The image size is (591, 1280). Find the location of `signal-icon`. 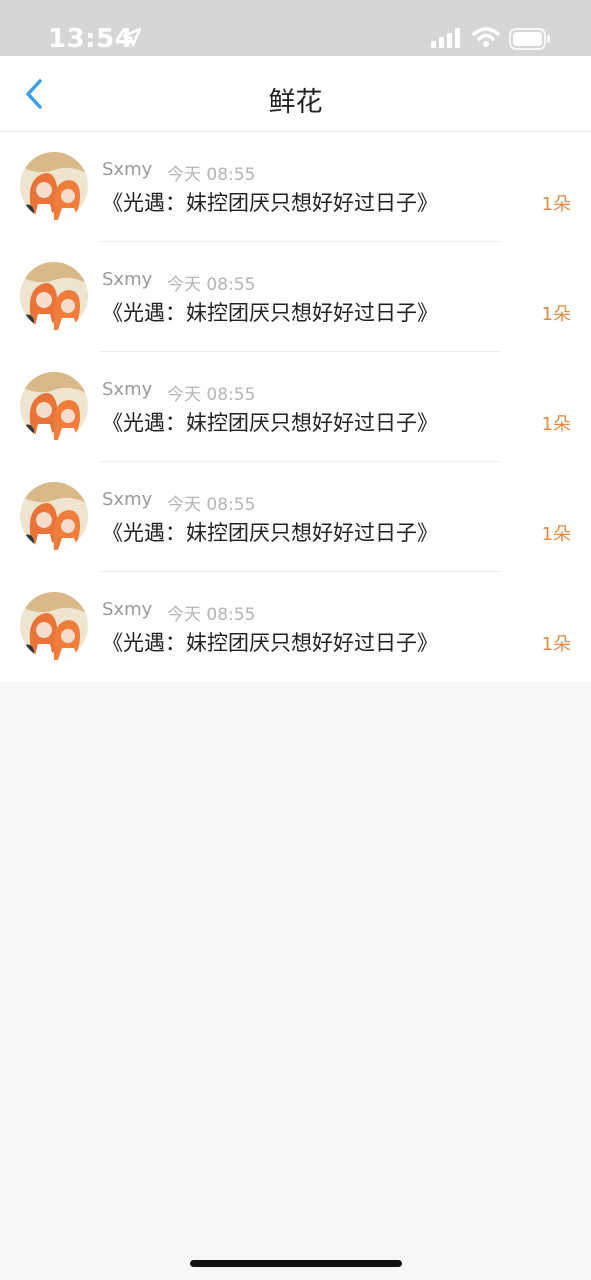

signal-icon is located at coordinates (445, 38).